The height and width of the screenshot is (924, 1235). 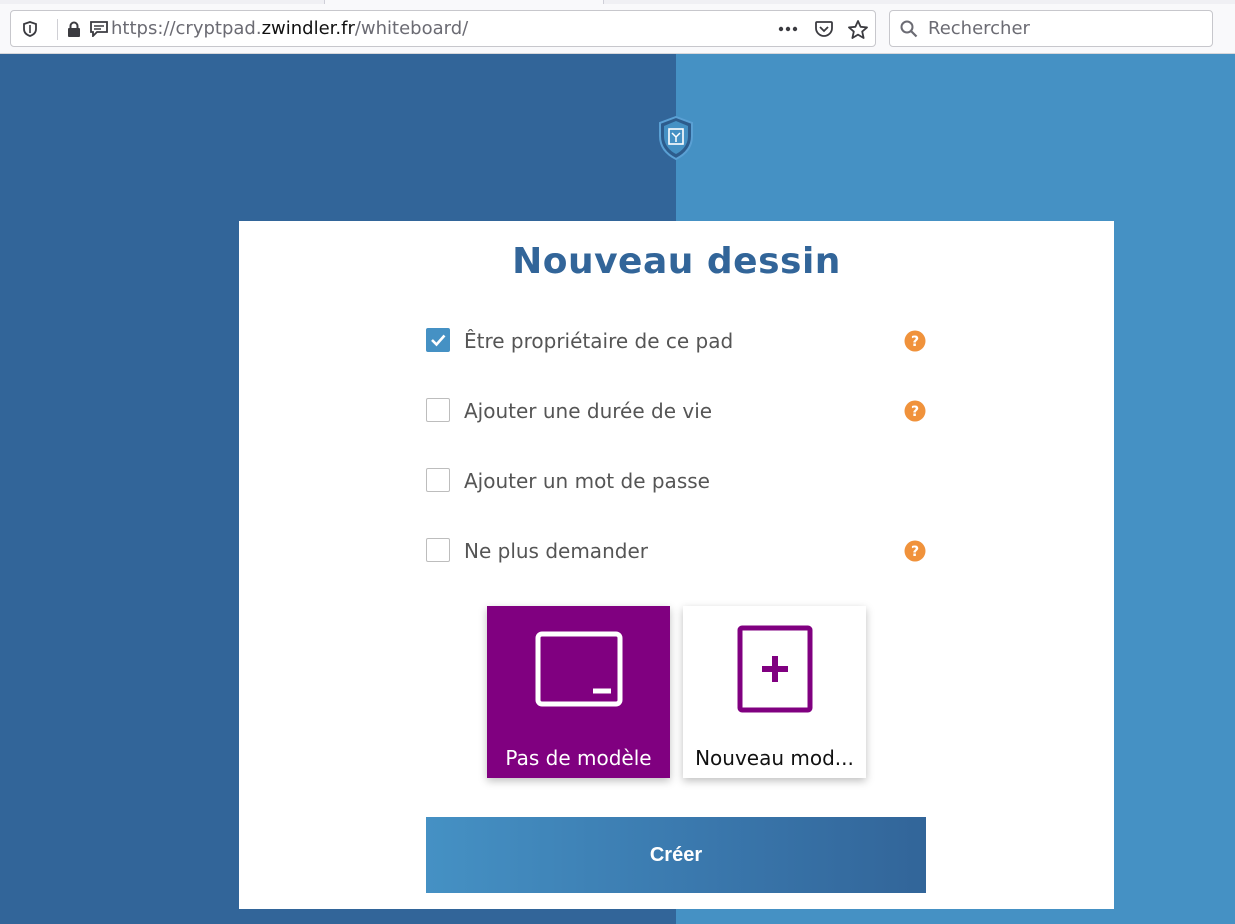 I want to click on dont-ask-label: Ne plus demander, so click(x=556, y=551).